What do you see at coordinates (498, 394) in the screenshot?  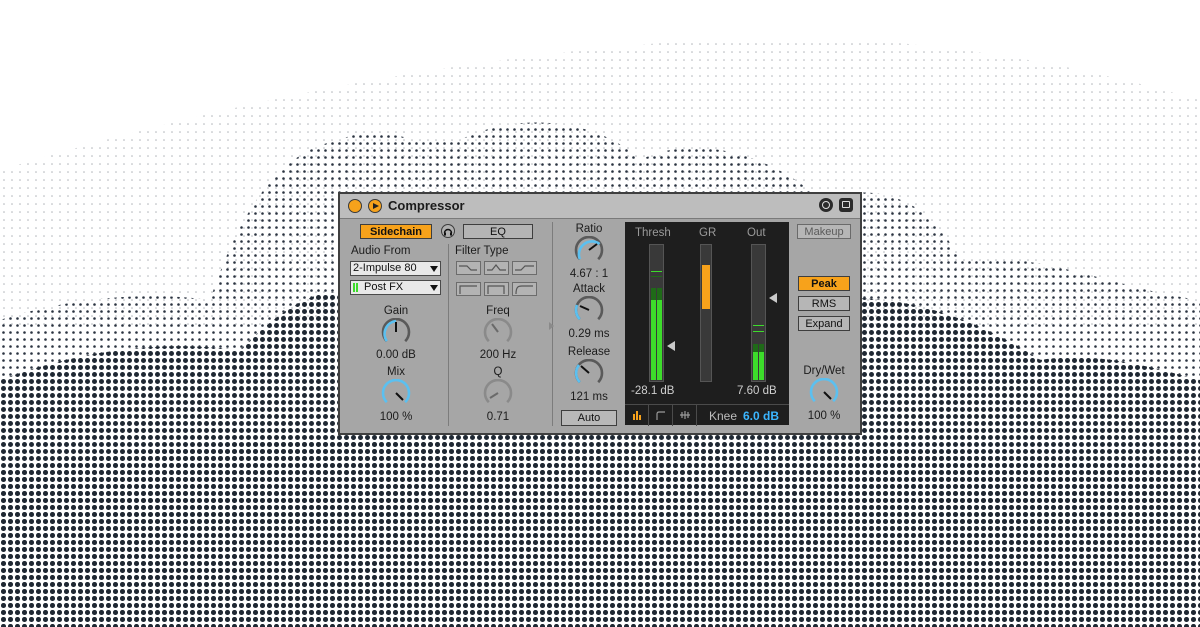 I see `q-knob` at bounding box center [498, 394].